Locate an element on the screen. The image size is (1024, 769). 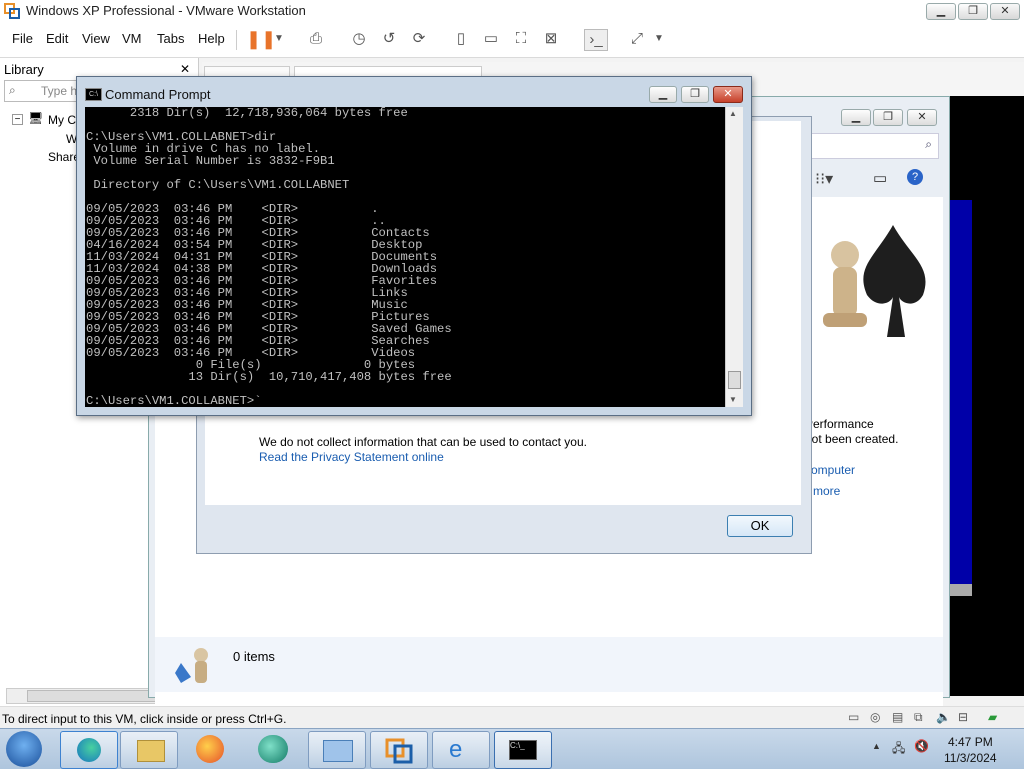
menu-vm: VM is located at coordinates (132, 38).